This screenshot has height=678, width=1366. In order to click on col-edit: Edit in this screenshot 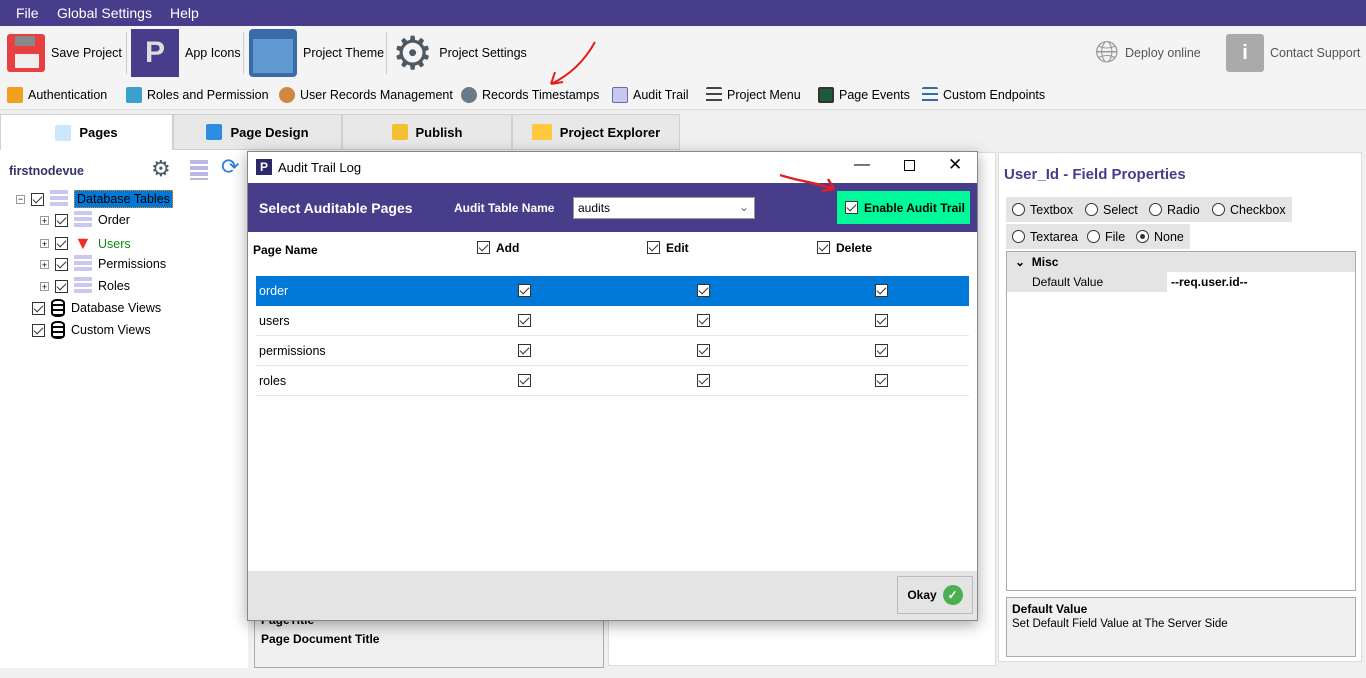, I will do `click(668, 248)`.